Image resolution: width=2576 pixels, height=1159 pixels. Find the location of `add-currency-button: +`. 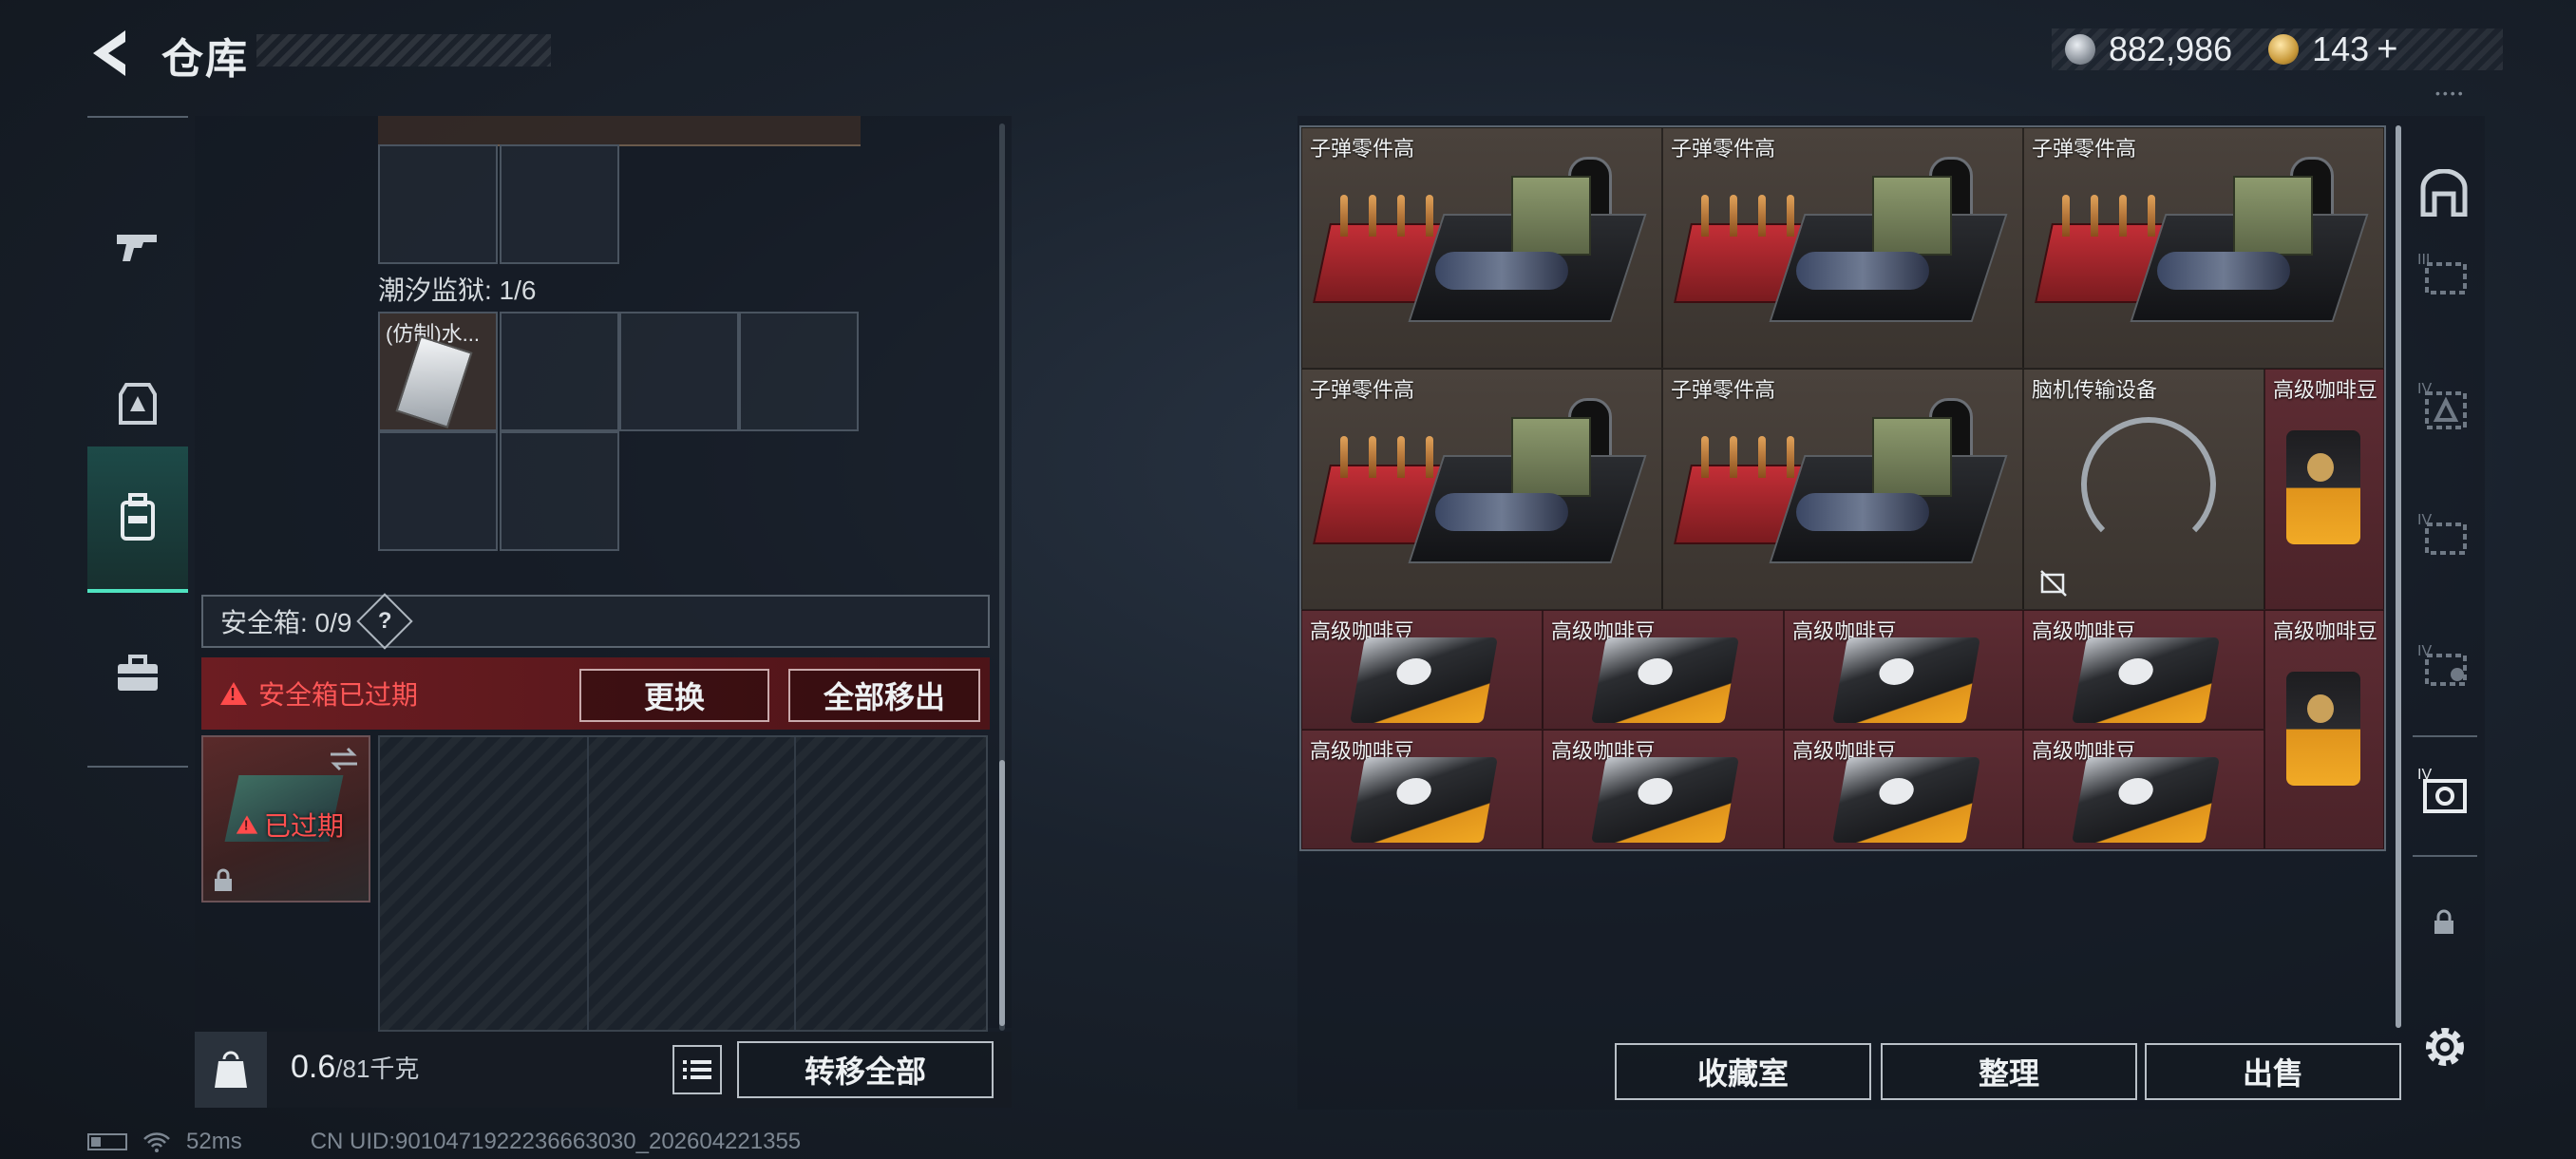

add-currency-button: + is located at coordinates (2387, 49).